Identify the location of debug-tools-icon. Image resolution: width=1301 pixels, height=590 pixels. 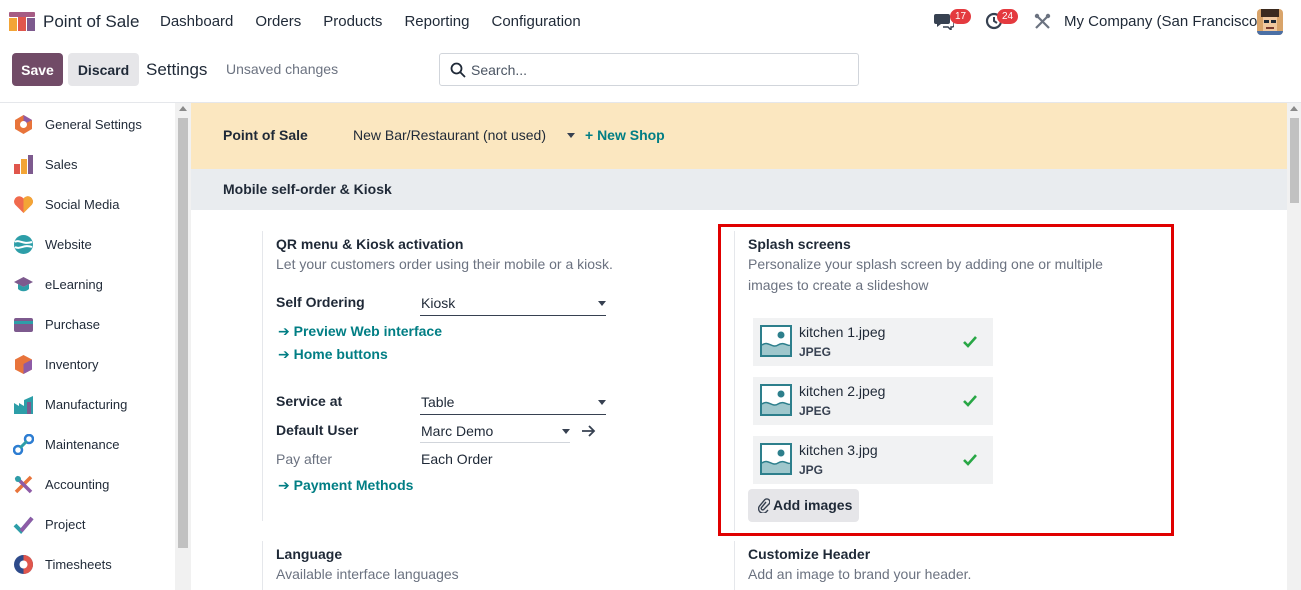
(1042, 21).